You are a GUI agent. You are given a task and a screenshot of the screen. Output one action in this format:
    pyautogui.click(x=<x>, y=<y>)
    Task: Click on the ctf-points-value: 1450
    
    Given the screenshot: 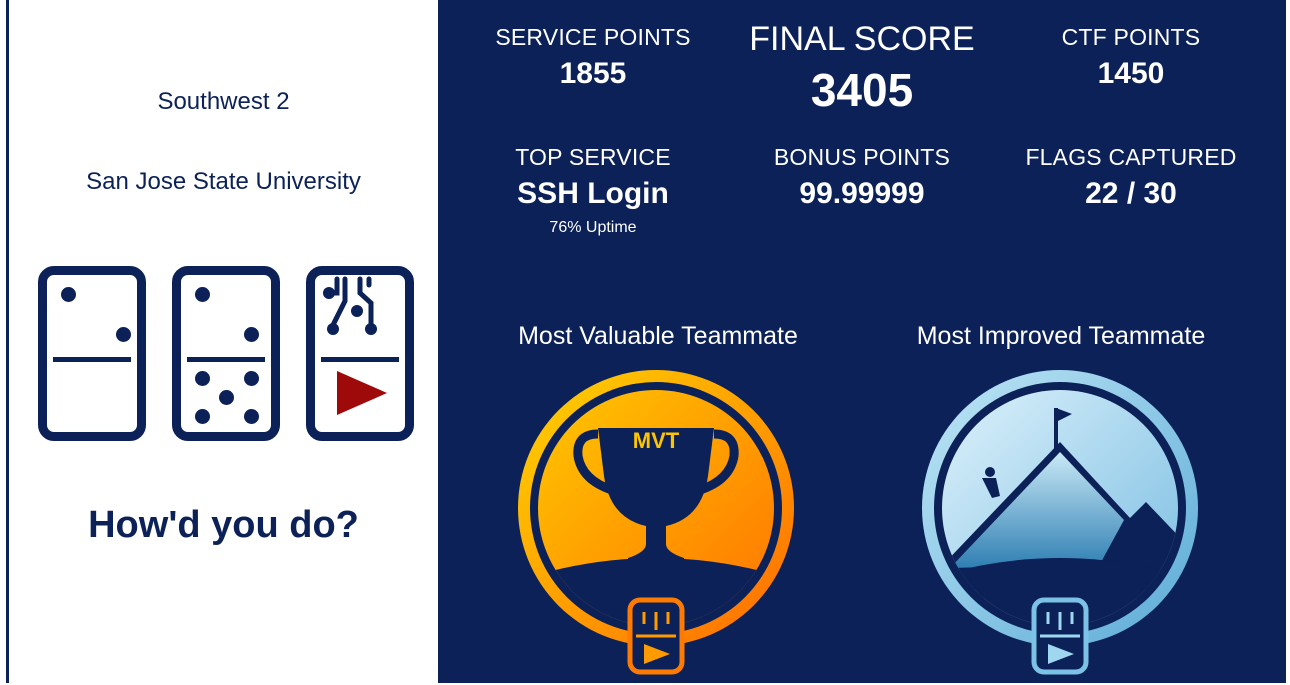 What is the action you would take?
    pyautogui.click(x=1131, y=73)
    